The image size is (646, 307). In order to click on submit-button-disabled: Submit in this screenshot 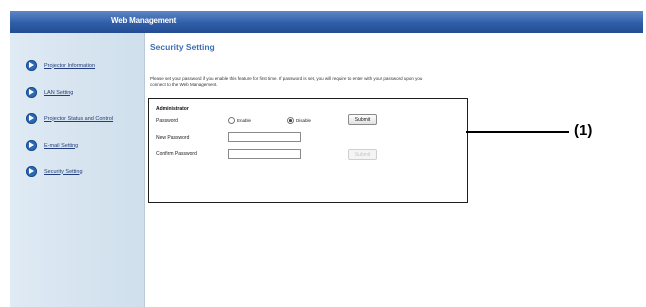, I will do `click(362, 154)`.